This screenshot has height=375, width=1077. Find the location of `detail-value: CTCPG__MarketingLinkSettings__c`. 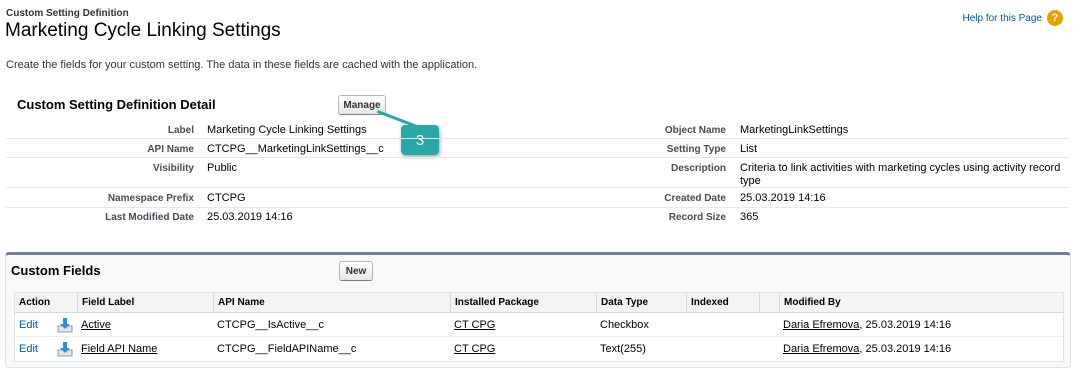

detail-value: CTCPG__MarketingLinkSettings__c is located at coordinates (295, 149).